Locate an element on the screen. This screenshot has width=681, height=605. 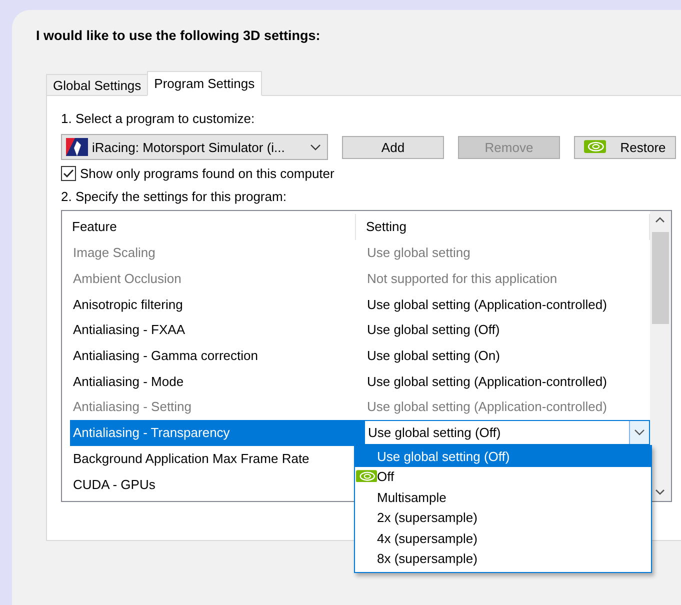
dropdown-option: Use global setting (Off) is located at coordinates (503, 456).